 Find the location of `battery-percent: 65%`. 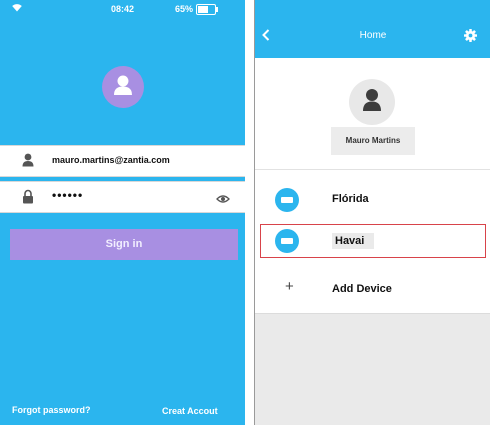

battery-percent: 65% is located at coordinates (184, 9).